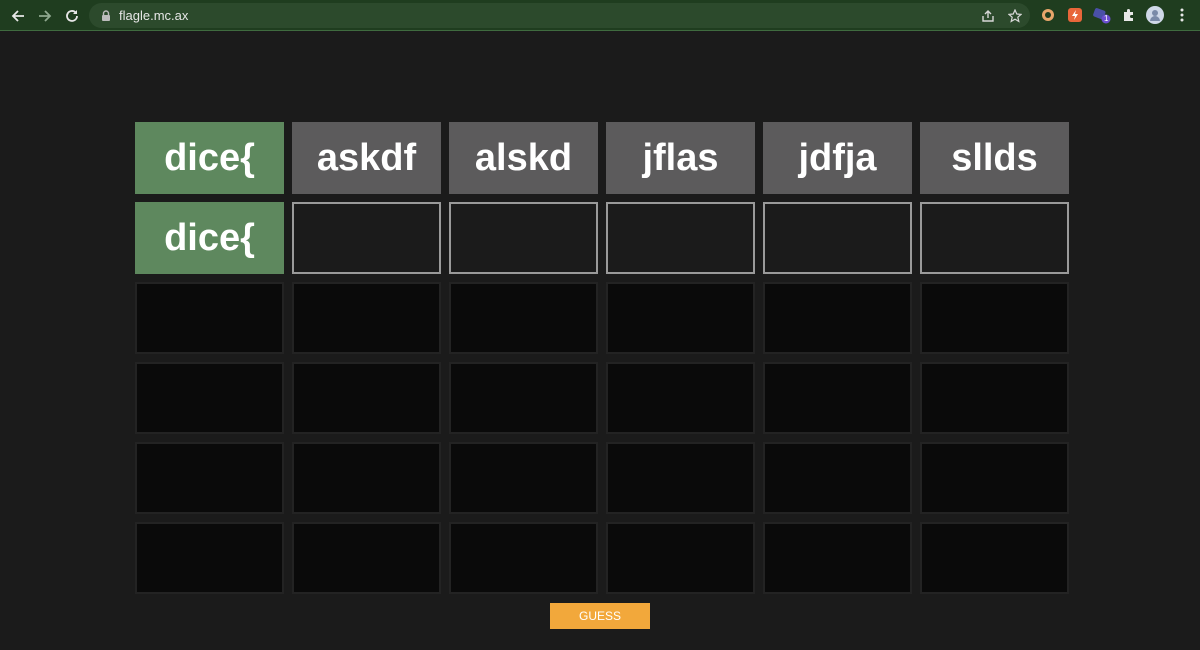 This screenshot has width=1200, height=650. I want to click on extension-ring-icon, so click(1048, 15).